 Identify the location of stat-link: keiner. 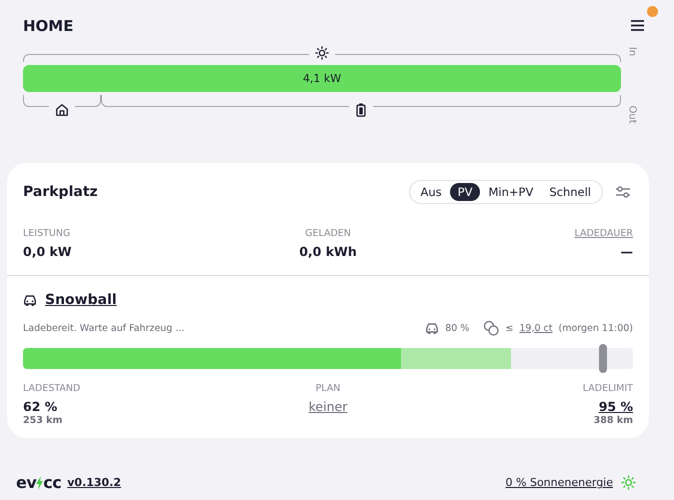
(328, 406).